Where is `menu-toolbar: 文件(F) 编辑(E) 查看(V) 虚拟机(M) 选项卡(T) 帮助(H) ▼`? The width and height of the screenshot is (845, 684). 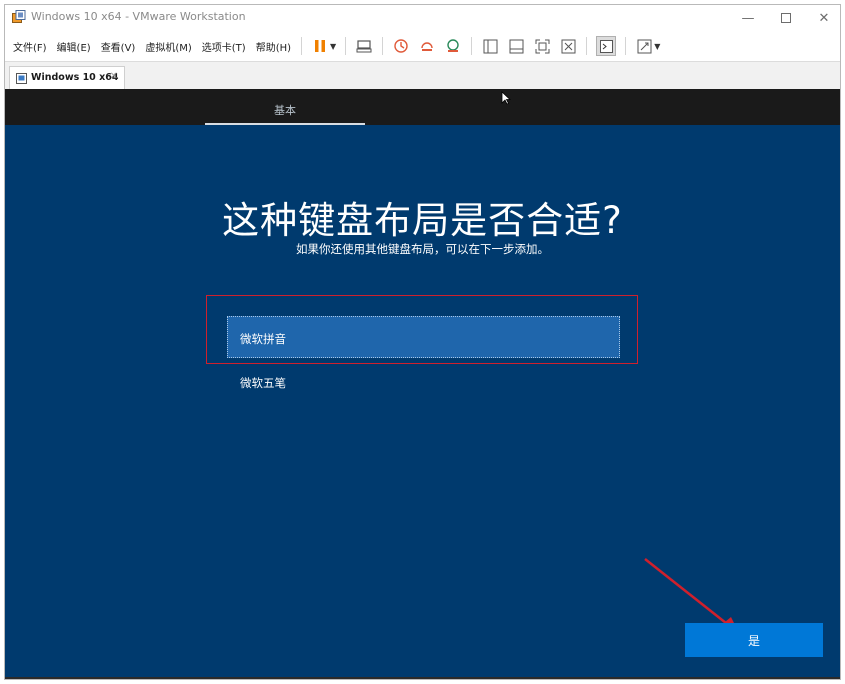
menu-toolbar: 文件(F) 编辑(E) 查看(V) 虚拟机(M) 选项卡(T) 帮助(H) ▼ is located at coordinates (422, 46).